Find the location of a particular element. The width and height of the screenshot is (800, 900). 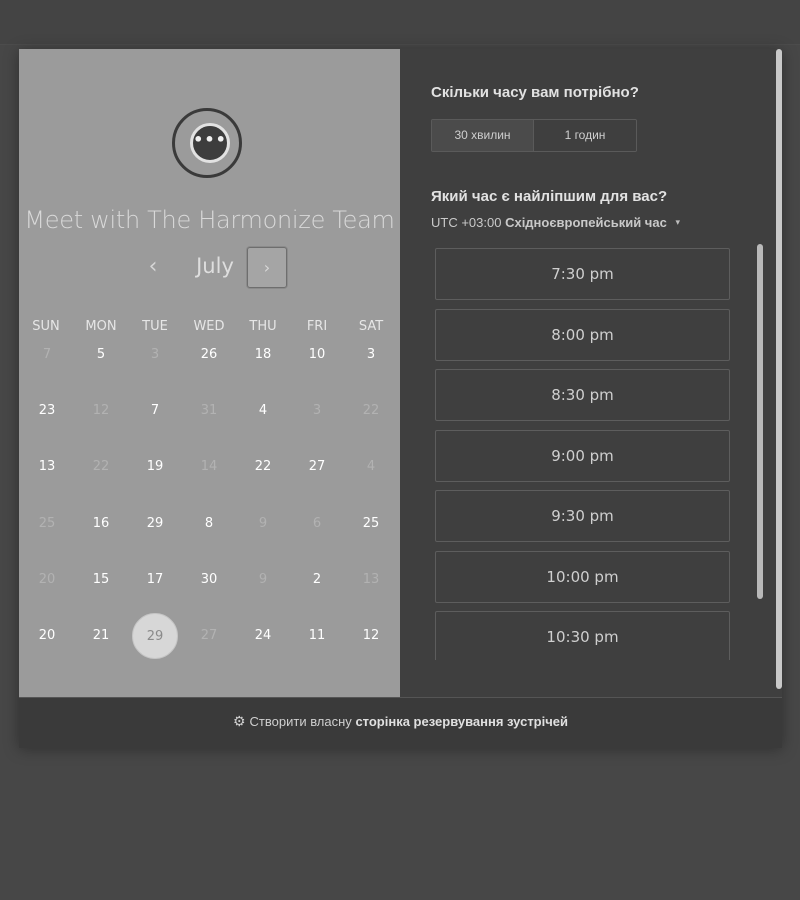

month-navigation: ‹ July › is located at coordinates (209, 268).